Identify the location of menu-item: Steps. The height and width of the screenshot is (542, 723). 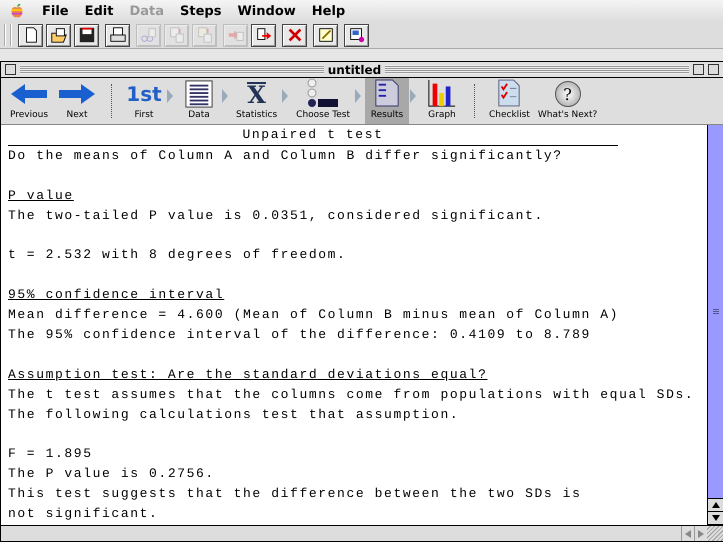
(201, 11).